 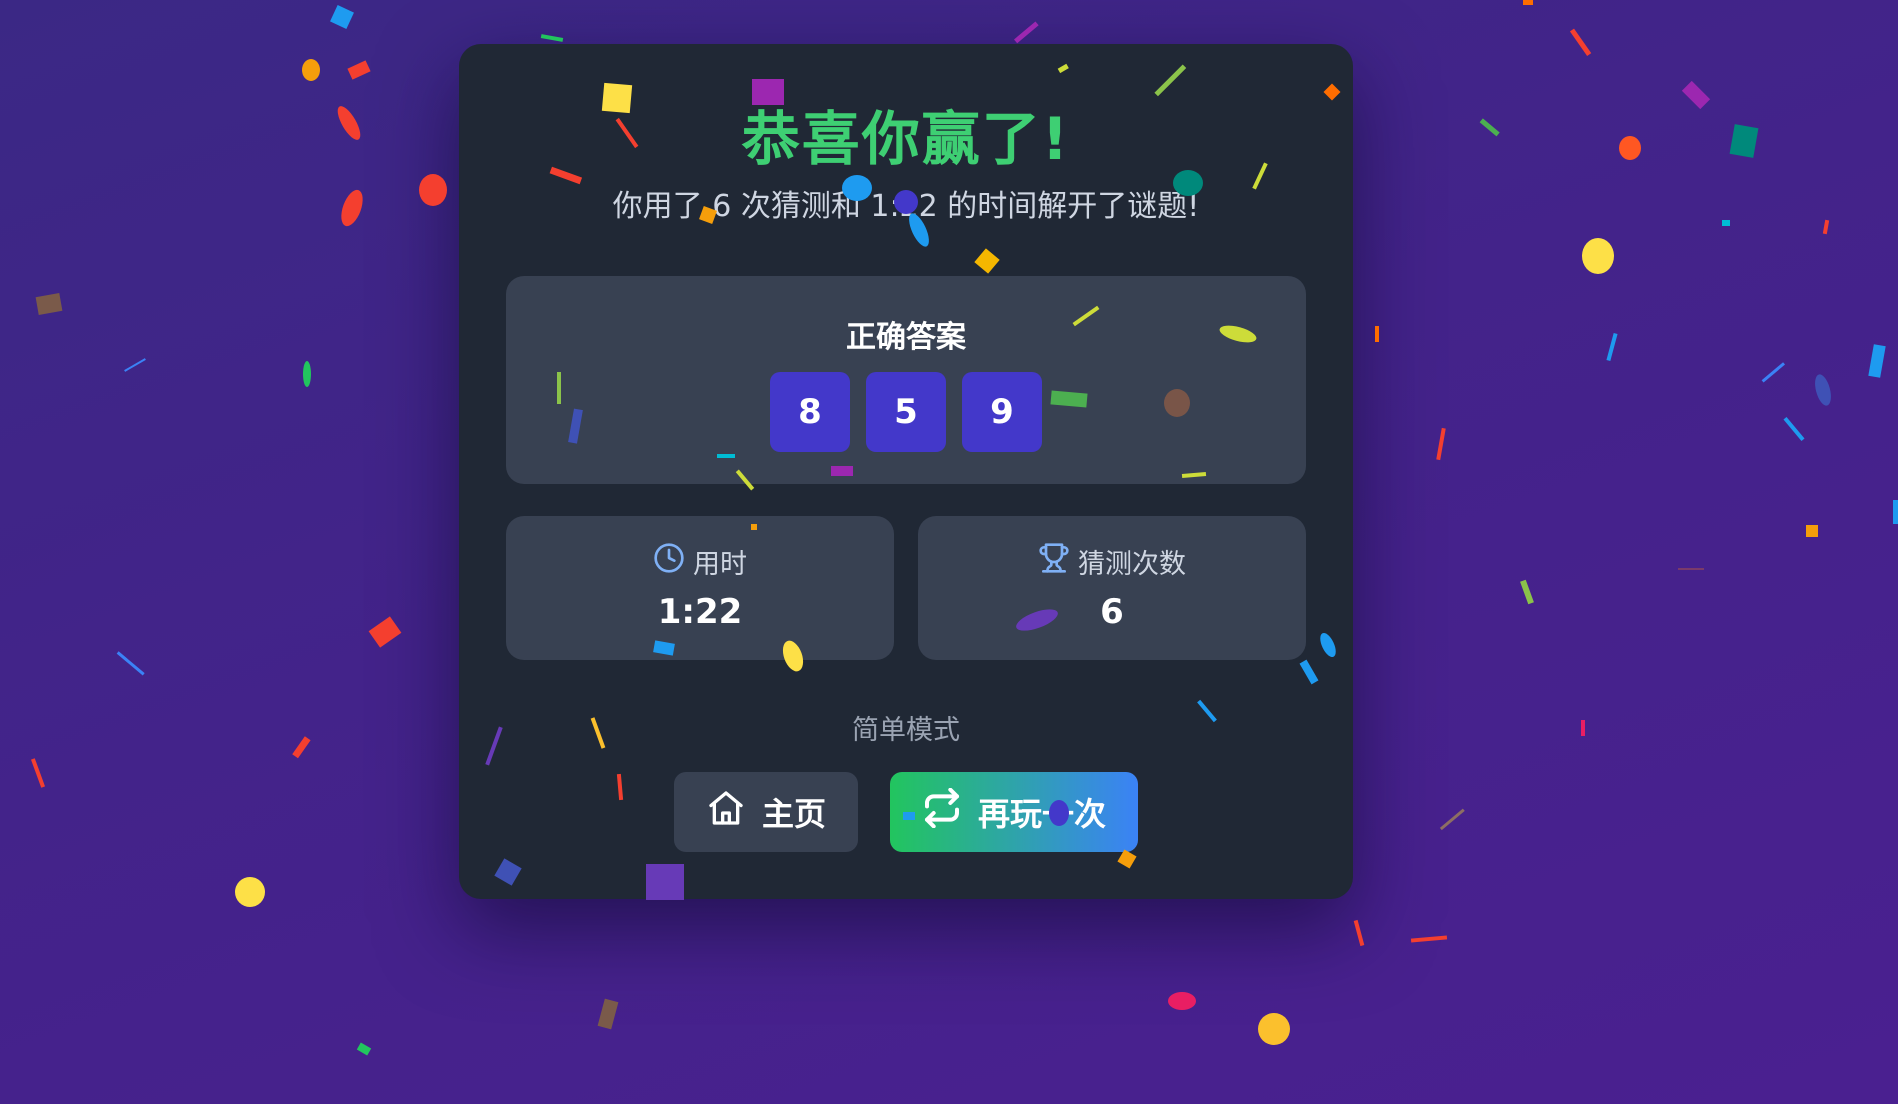 I want to click on answer-digit-2: 5, so click(x=906, y=412).